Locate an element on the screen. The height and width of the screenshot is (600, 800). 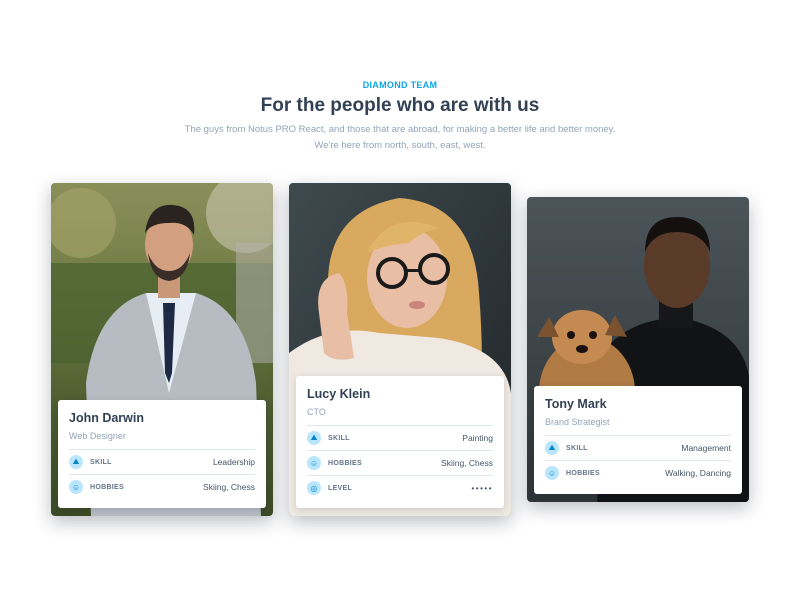
info-row-skill: ⛰ SKILL Painting is located at coordinates (400, 437).